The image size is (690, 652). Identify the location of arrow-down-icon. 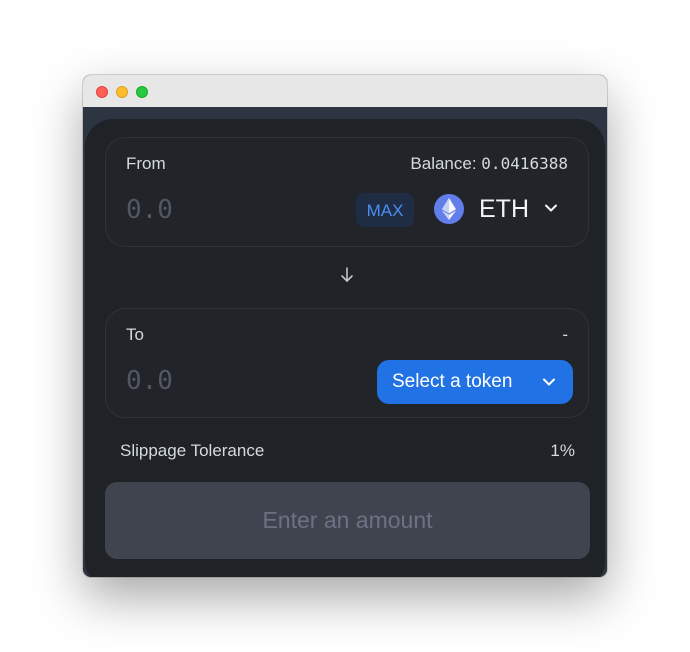
(347, 275).